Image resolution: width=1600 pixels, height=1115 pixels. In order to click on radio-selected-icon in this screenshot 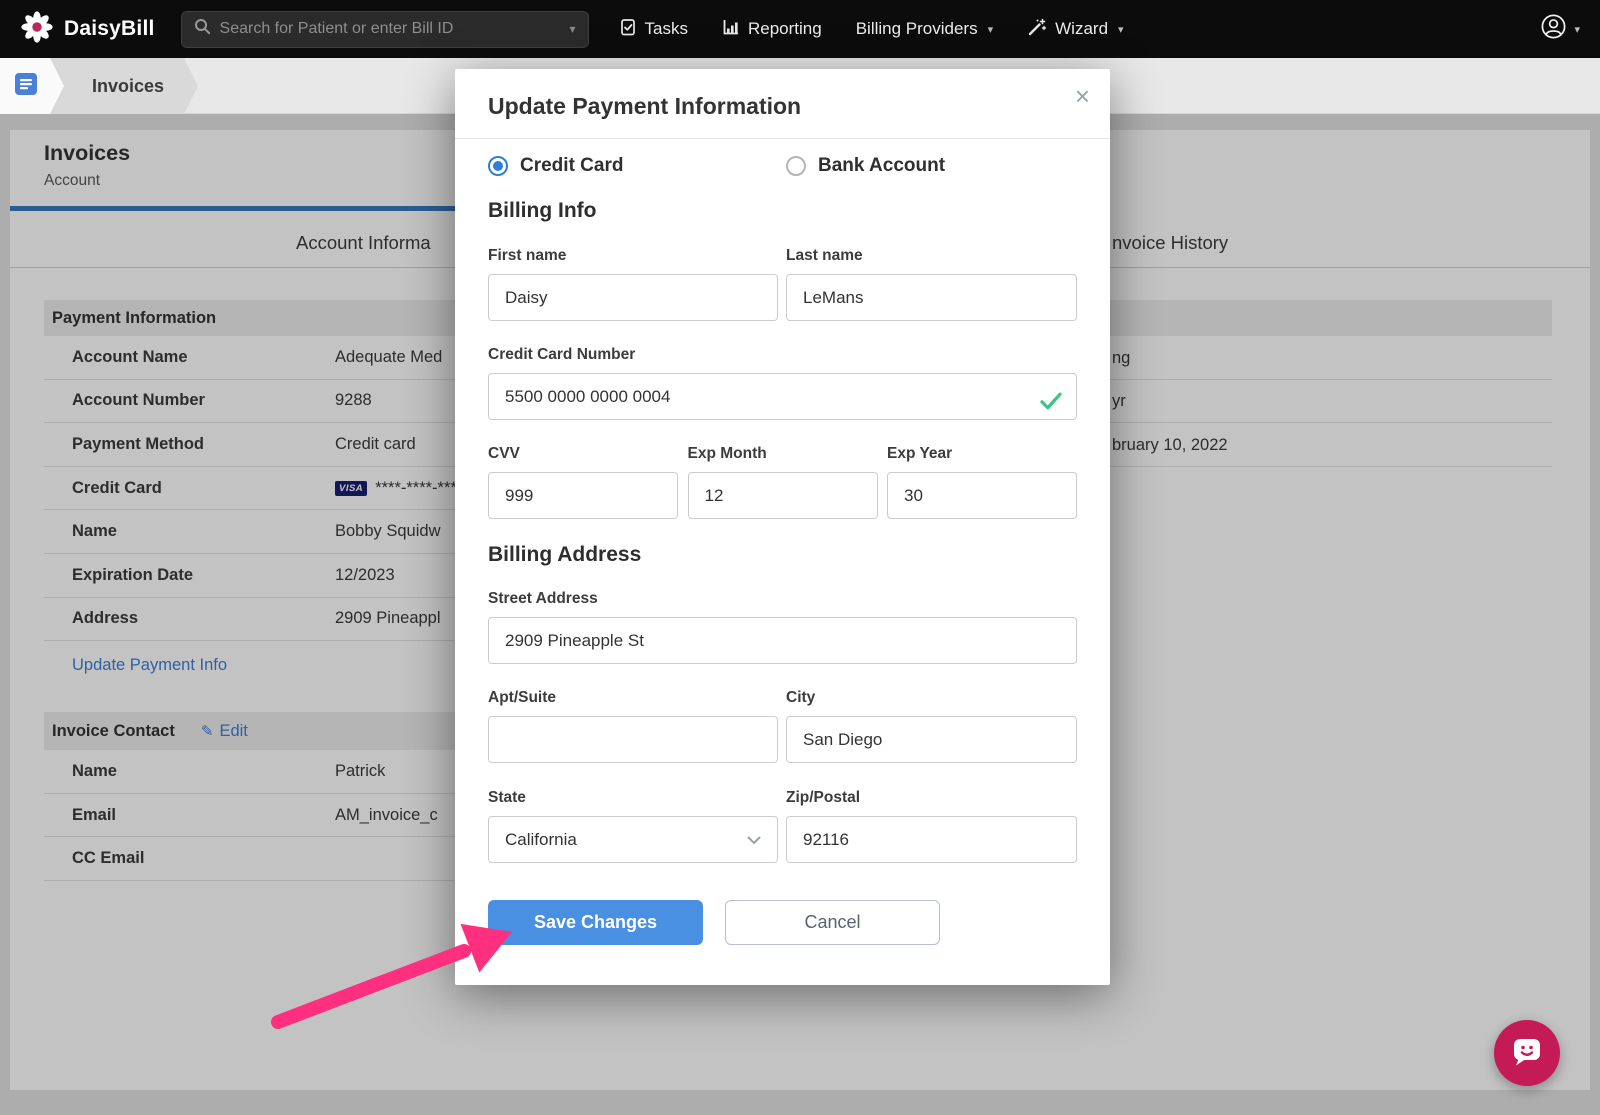, I will do `click(498, 166)`.